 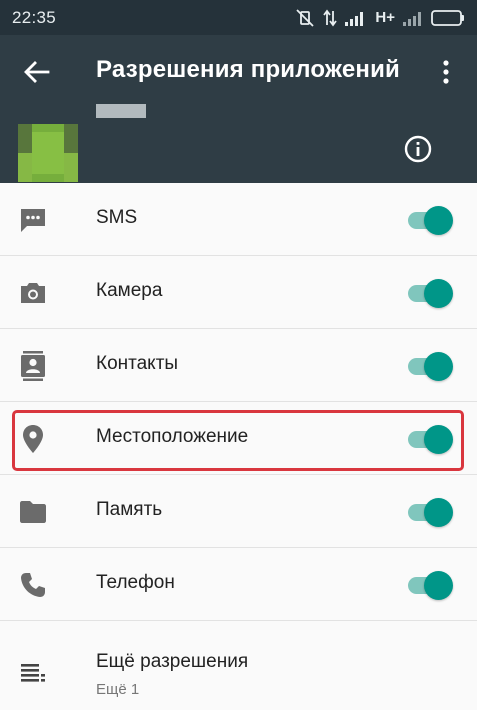 I want to click on signal-icon, so click(x=354, y=18).